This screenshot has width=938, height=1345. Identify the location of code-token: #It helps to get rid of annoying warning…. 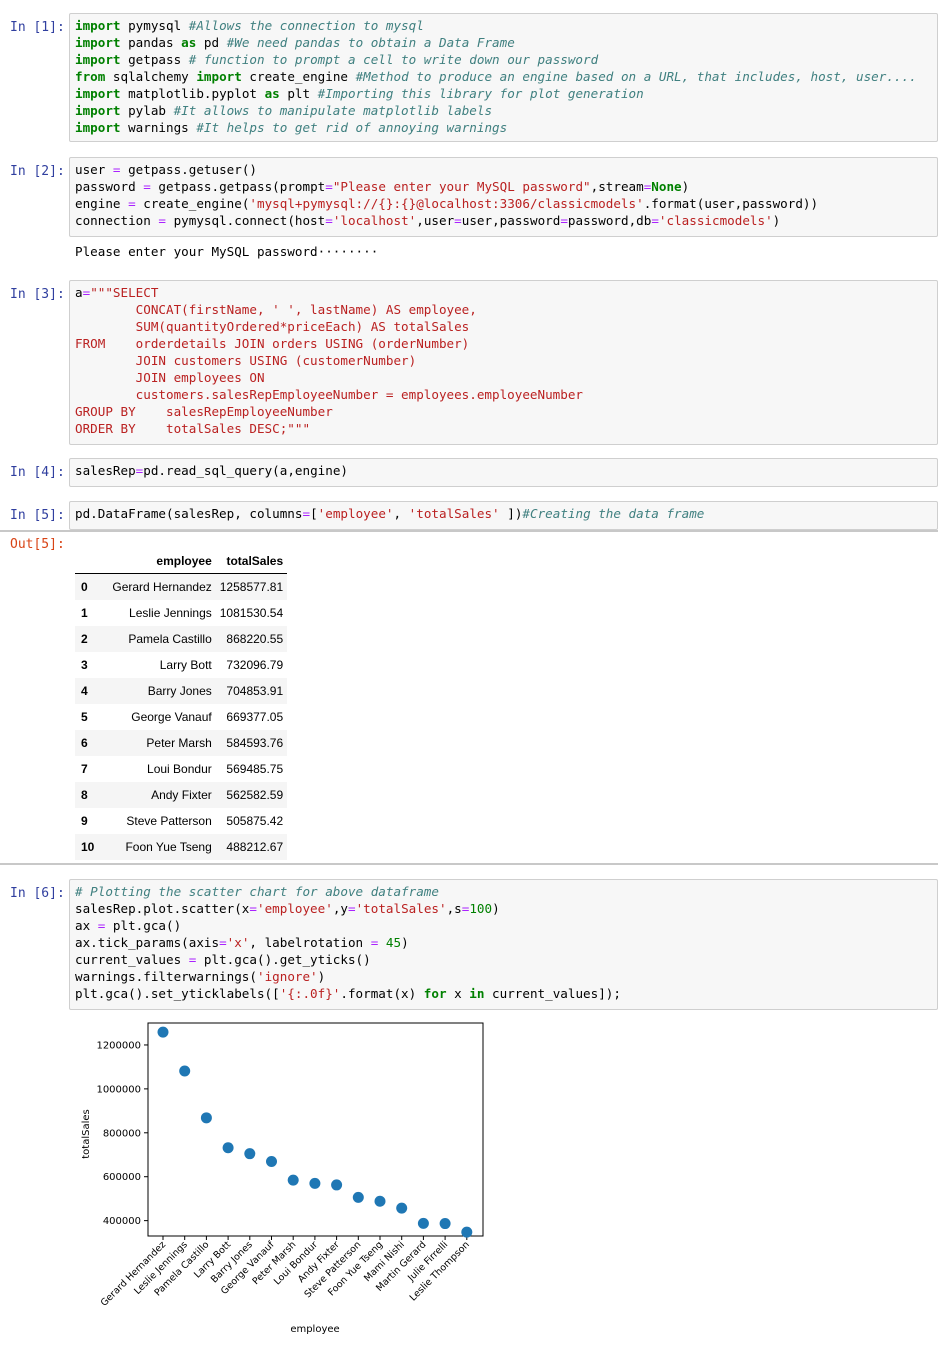
(352, 127).